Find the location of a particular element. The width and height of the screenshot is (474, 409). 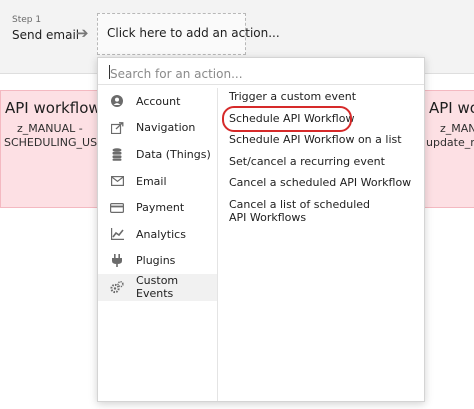

action-cancel-list-scheduled-api-workflows: Cancel a list of scheduled API Workflows is located at coordinates (304, 211).